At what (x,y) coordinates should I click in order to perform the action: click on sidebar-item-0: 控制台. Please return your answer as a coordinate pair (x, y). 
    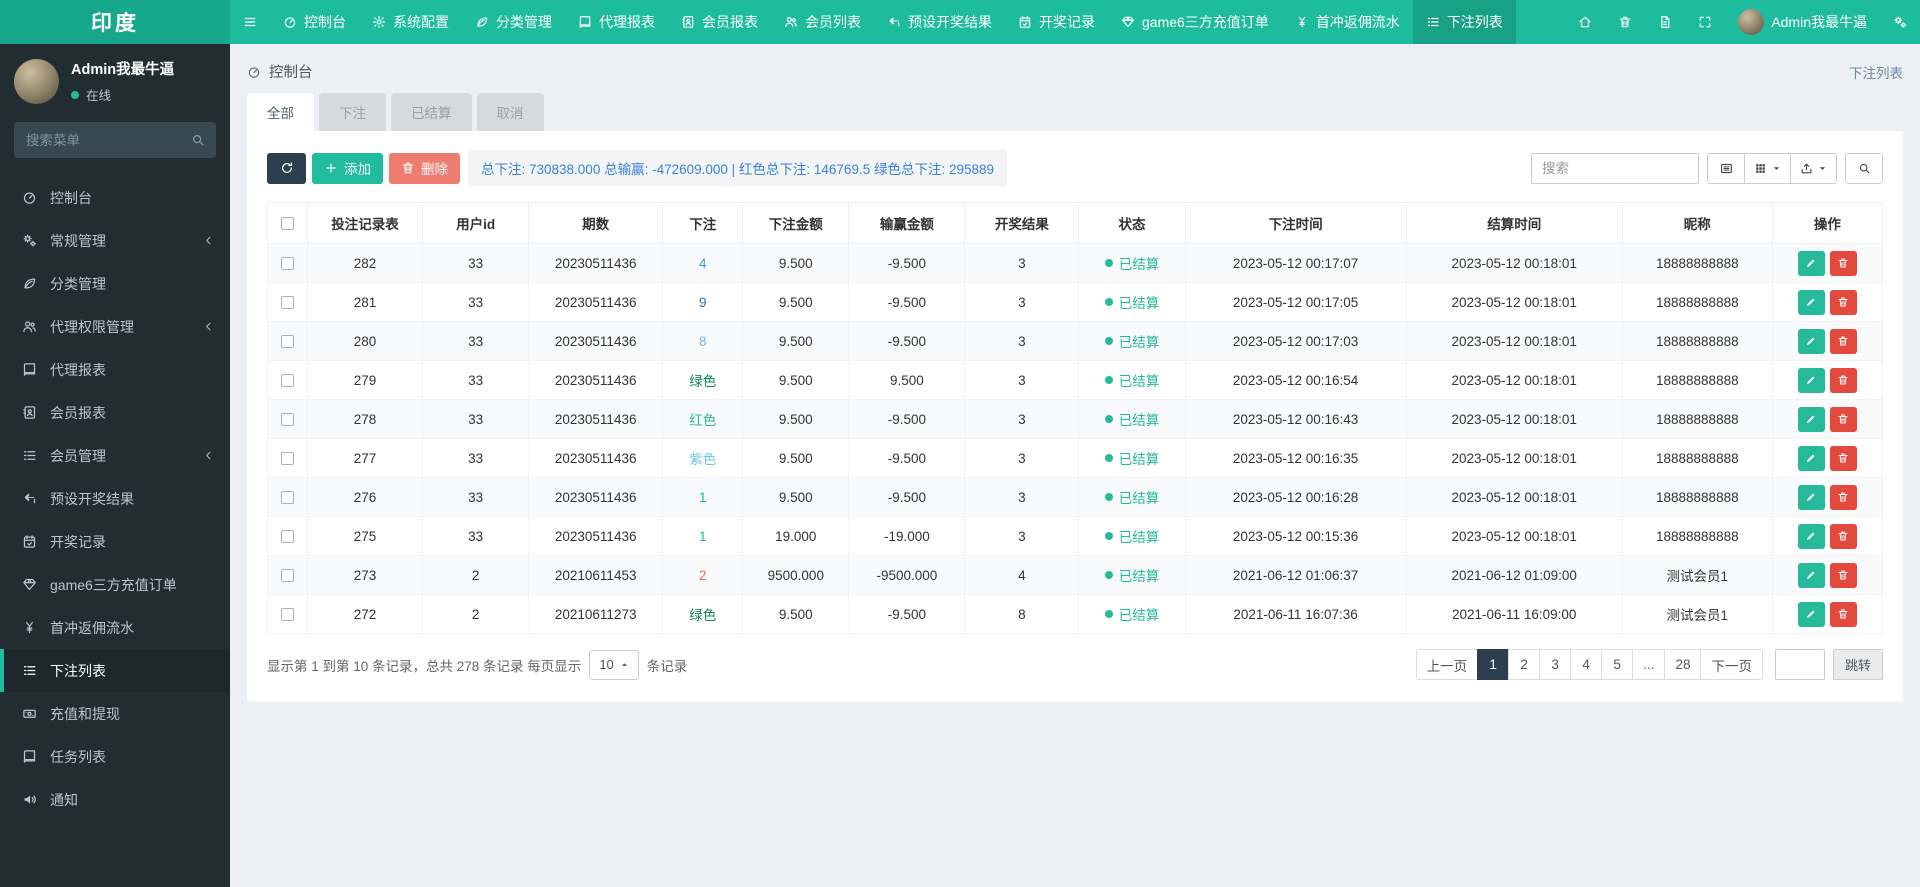
    Looking at the image, I should click on (115, 197).